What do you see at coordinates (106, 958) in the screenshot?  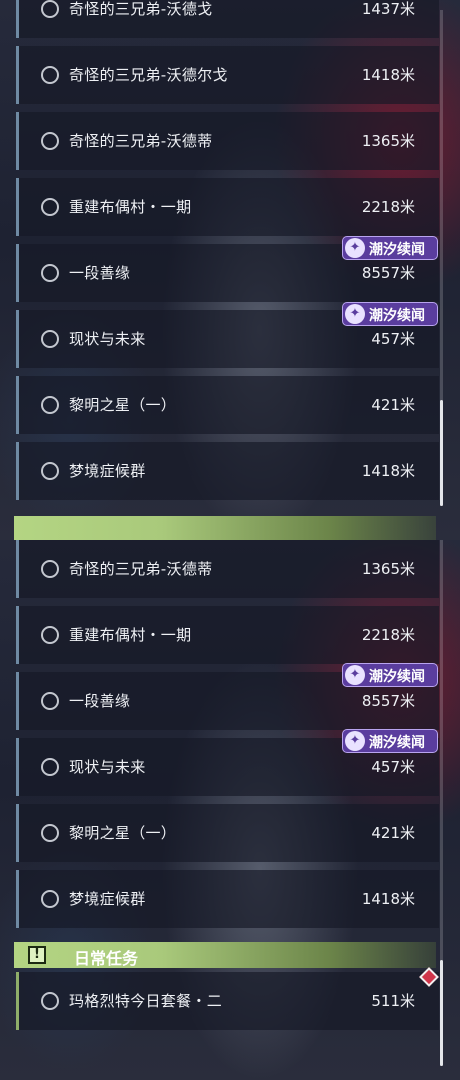 I see `section-title: 日常任务` at bounding box center [106, 958].